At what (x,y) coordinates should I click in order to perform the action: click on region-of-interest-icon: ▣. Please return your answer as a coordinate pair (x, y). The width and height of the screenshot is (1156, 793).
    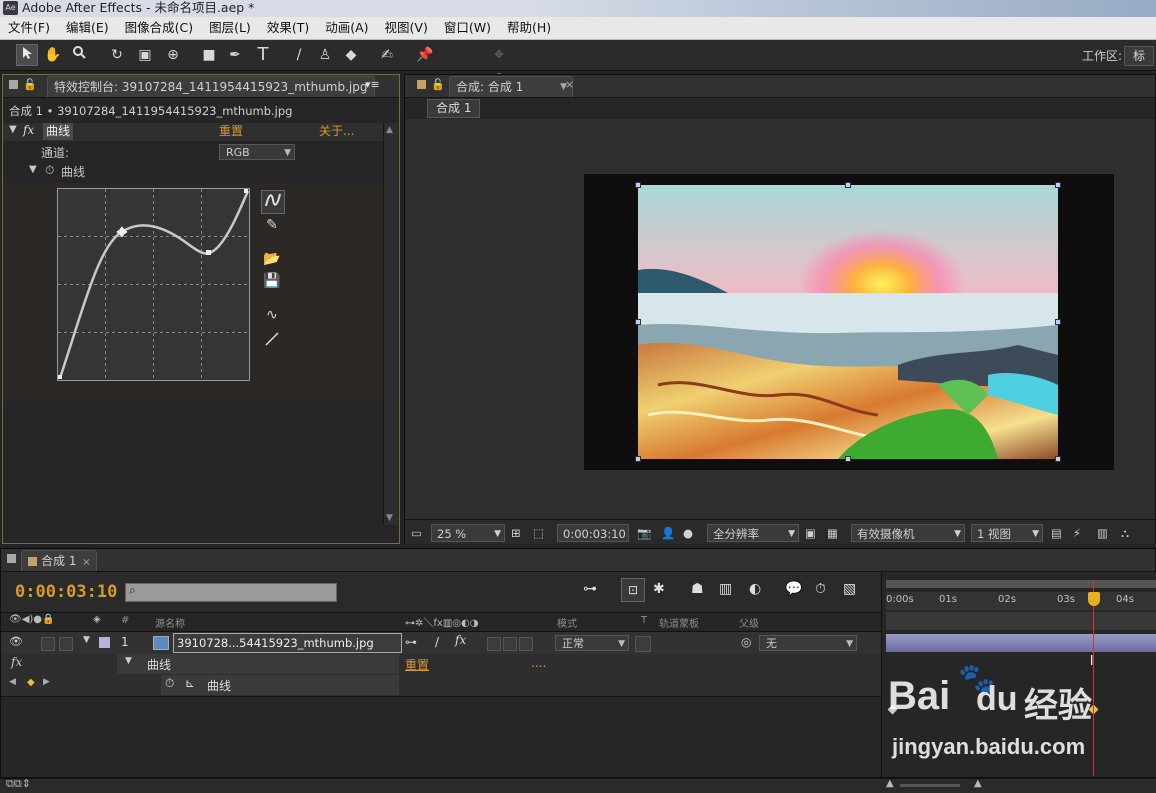
    Looking at the image, I should click on (810, 533).